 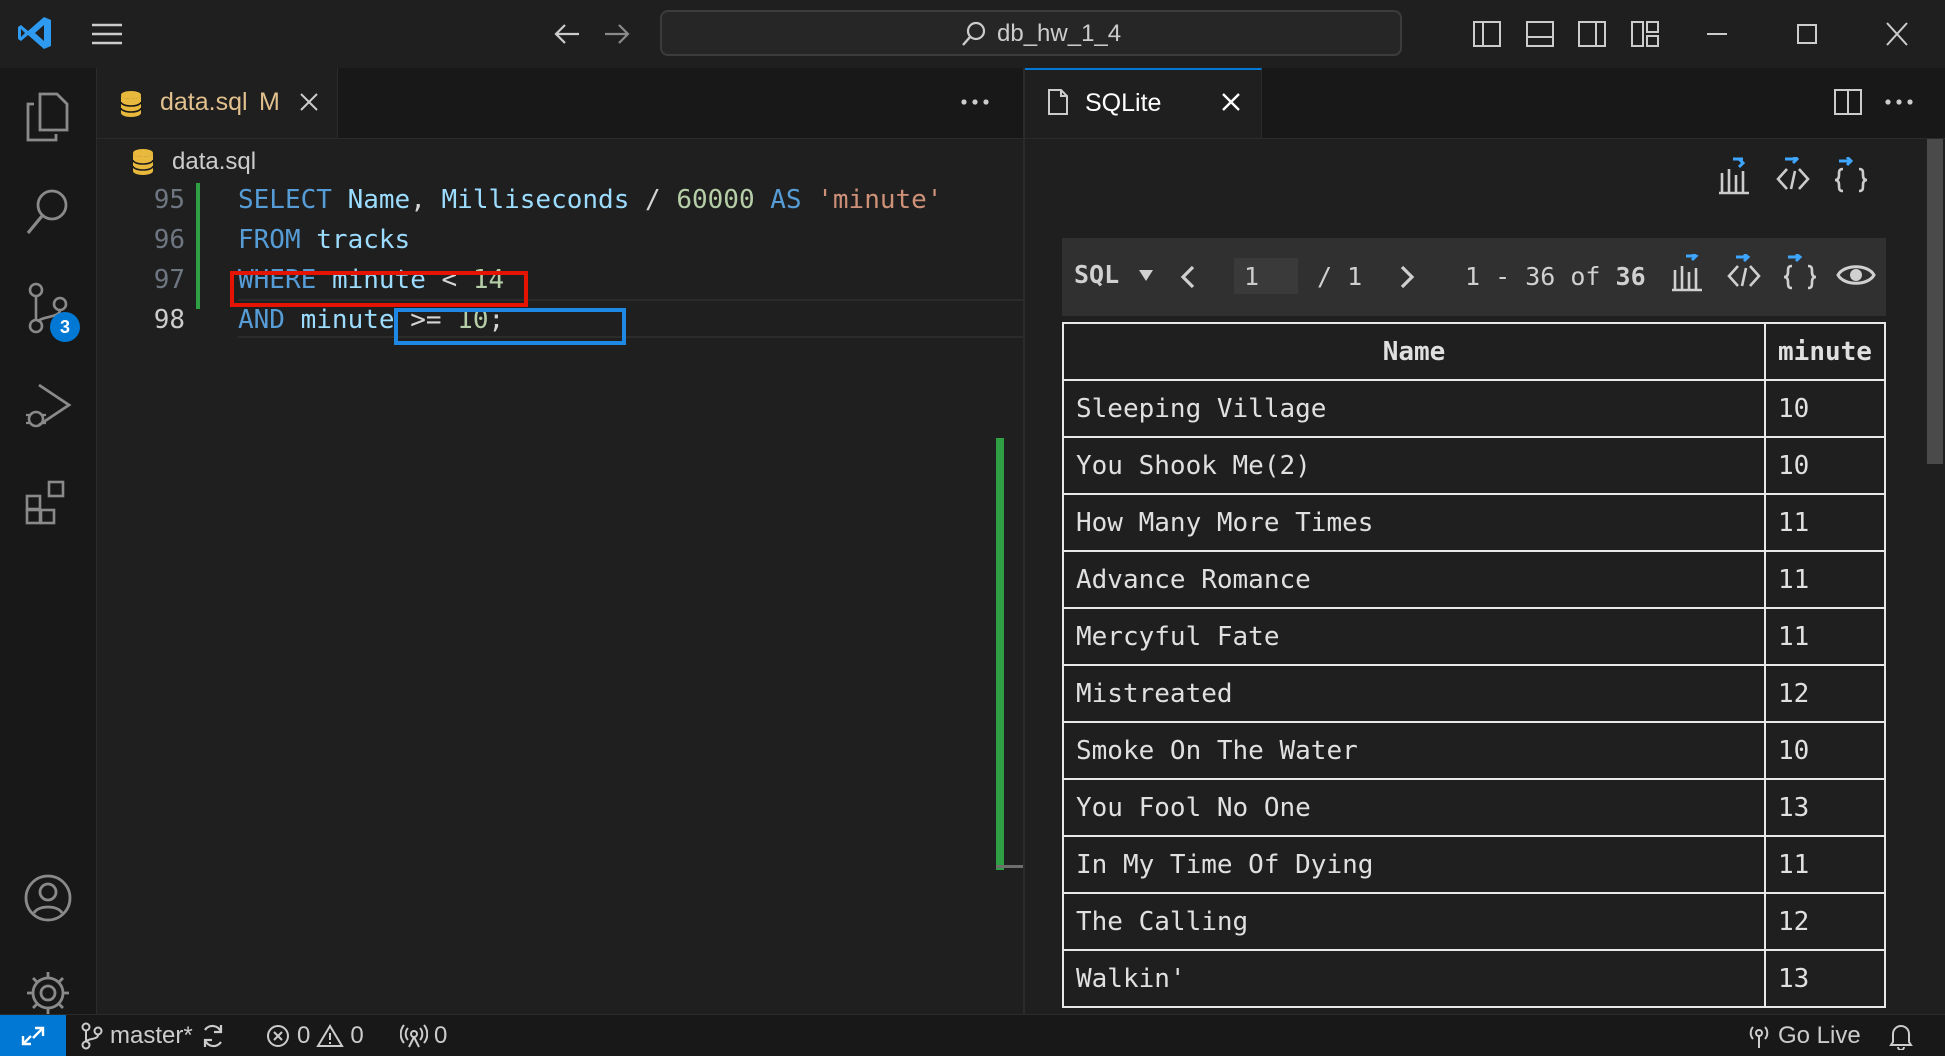 I want to click on branch-status: master*, so click(x=153, y=1035).